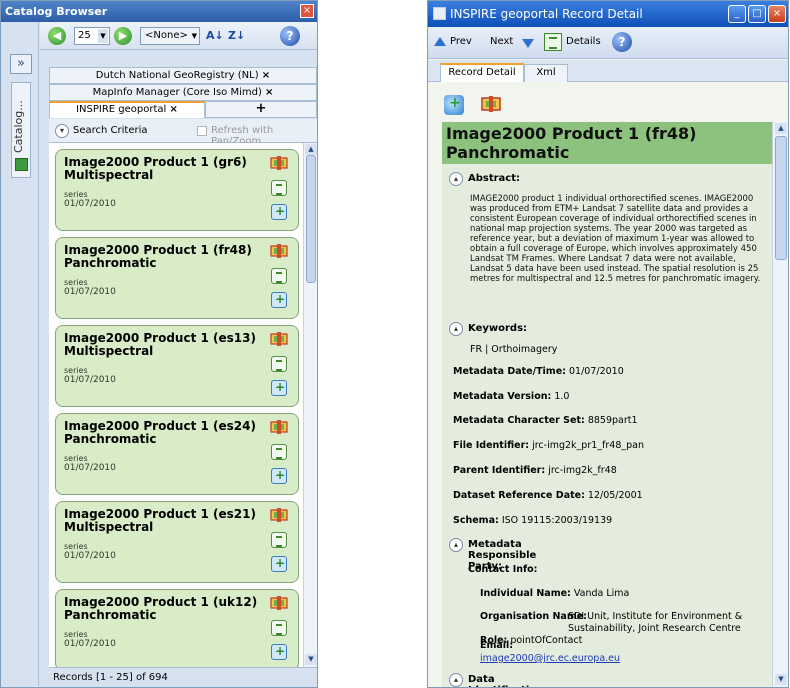 This screenshot has height=688, width=790. I want to click on window-icon, so click(439, 13).